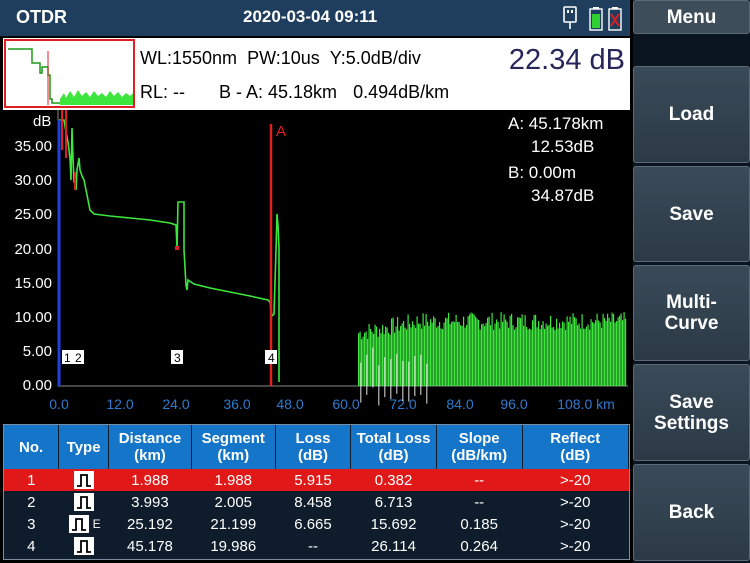 This screenshot has height=563, width=750. Describe the element at coordinates (233, 502) in the screenshot. I see `event-segment-cell: 2.005` at that location.